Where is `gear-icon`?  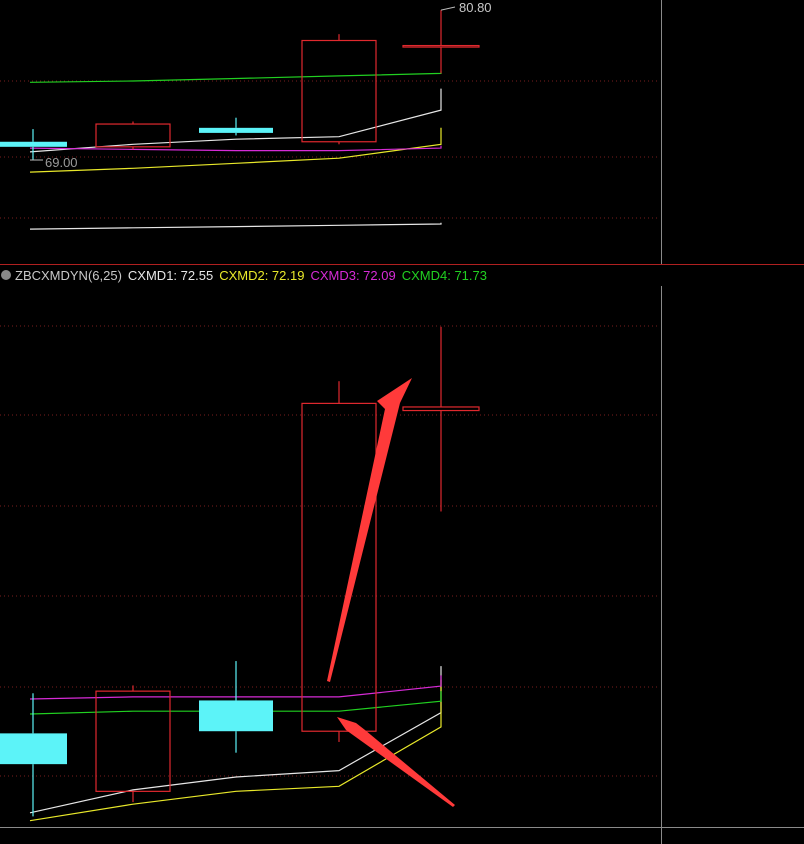 gear-icon is located at coordinates (6, 275).